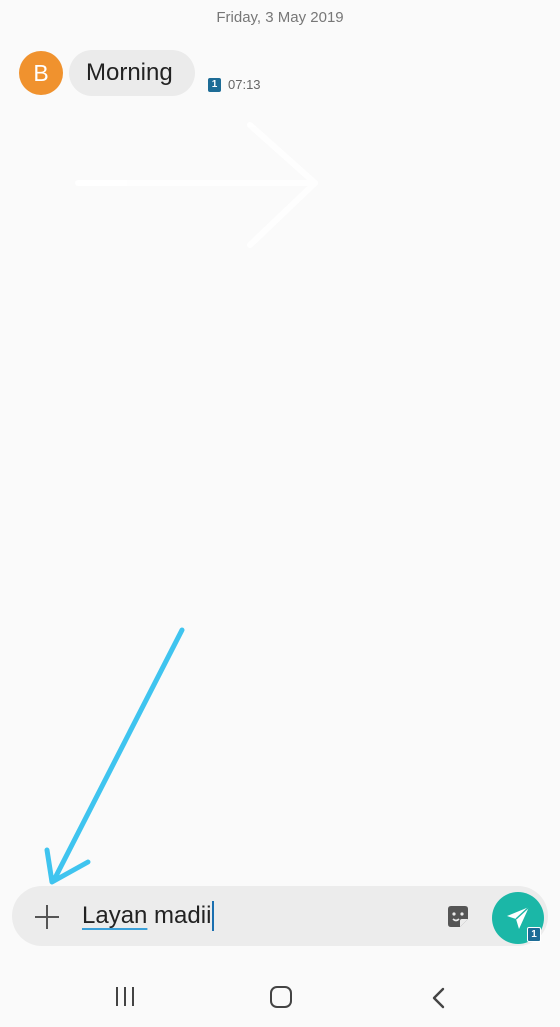 This screenshot has height=1027, width=560. I want to click on composer-bar: Layan madii, so click(280, 916).